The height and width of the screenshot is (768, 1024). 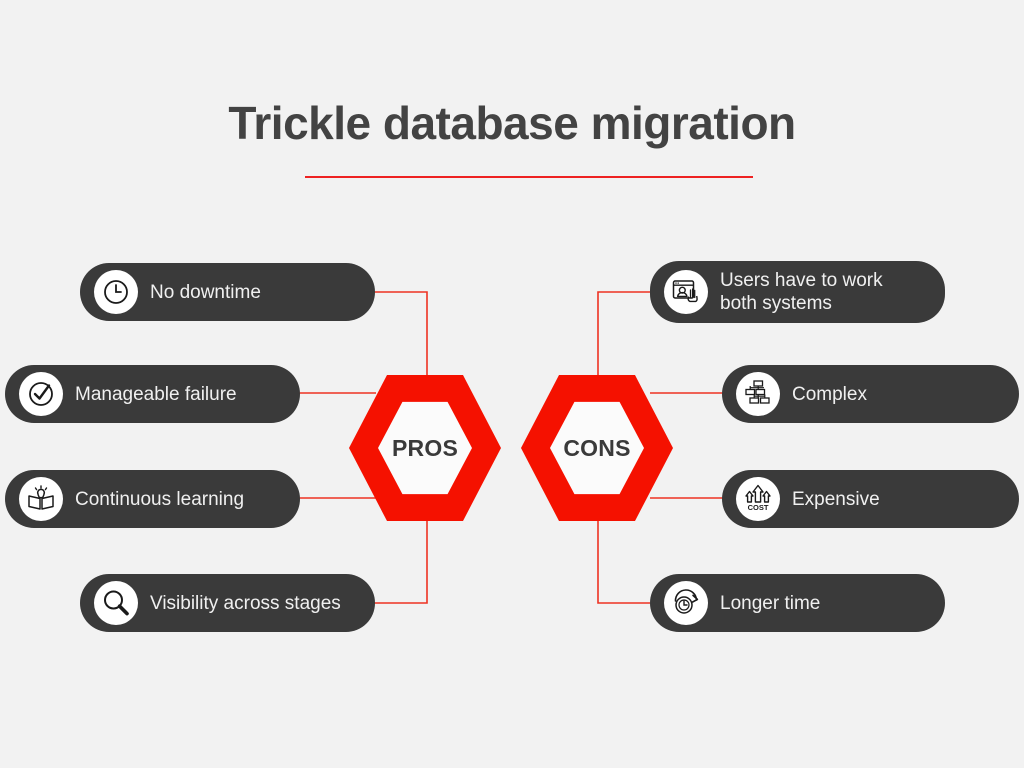 What do you see at coordinates (758, 507) in the screenshot?
I see `svg-text: COST` at bounding box center [758, 507].